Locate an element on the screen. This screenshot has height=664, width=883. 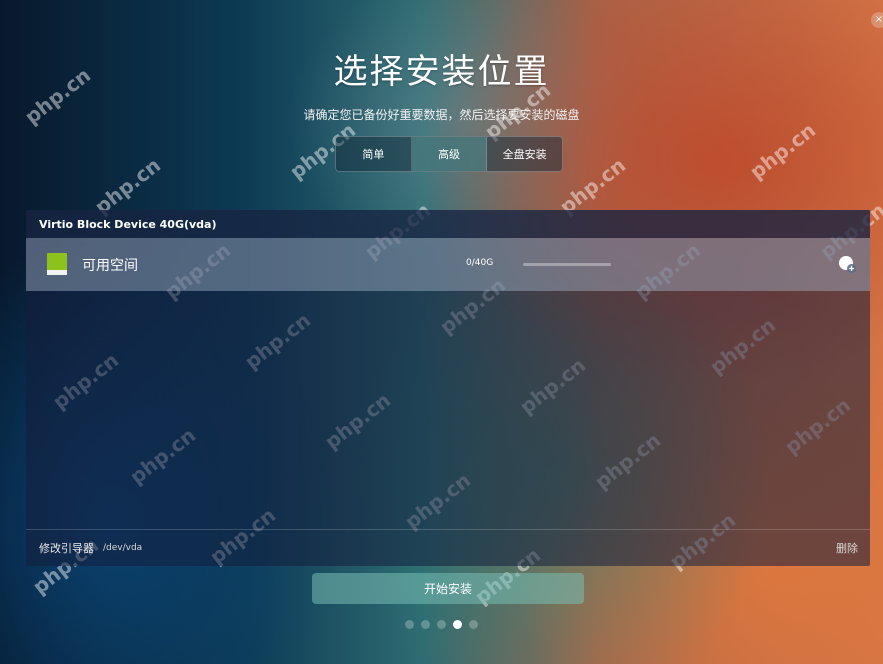
install-mode-tabs: 简单 高级 全盘安装 is located at coordinates (449, 154).